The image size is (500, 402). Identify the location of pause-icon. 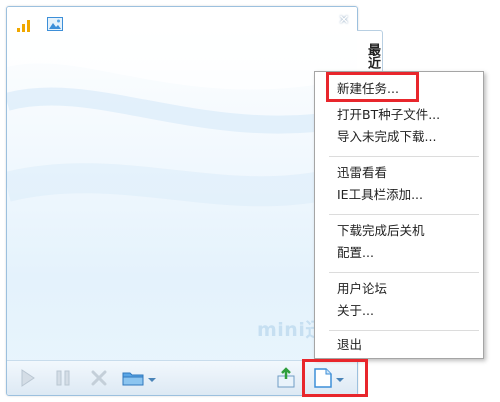
(63, 378).